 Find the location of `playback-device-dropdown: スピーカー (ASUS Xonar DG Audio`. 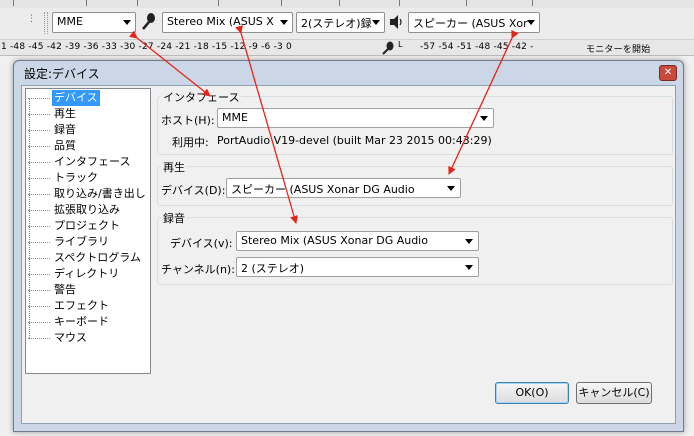

playback-device-dropdown: スピーカー (ASUS Xonar DG Audio is located at coordinates (343, 188).